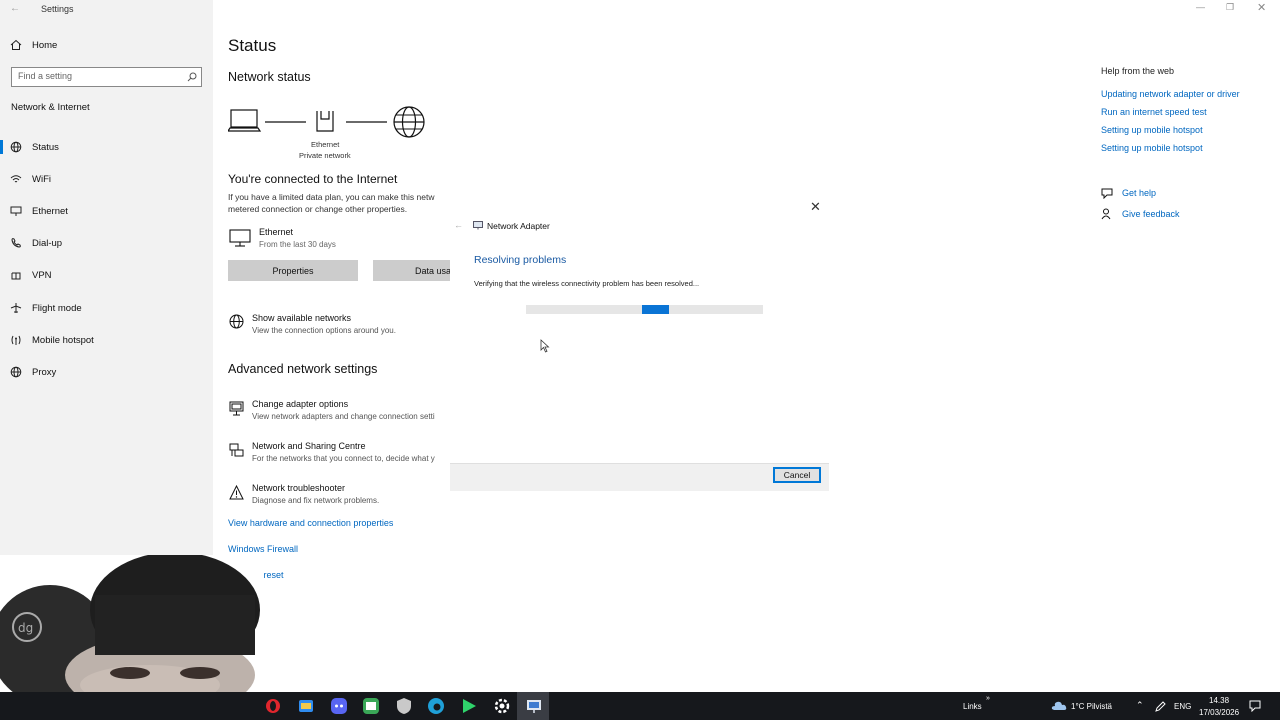 The width and height of the screenshot is (1280, 720). What do you see at coordinates (106, 45) in the screenshot?
I see `sidebar-item-home: Home` at bounding box center [106, 45].